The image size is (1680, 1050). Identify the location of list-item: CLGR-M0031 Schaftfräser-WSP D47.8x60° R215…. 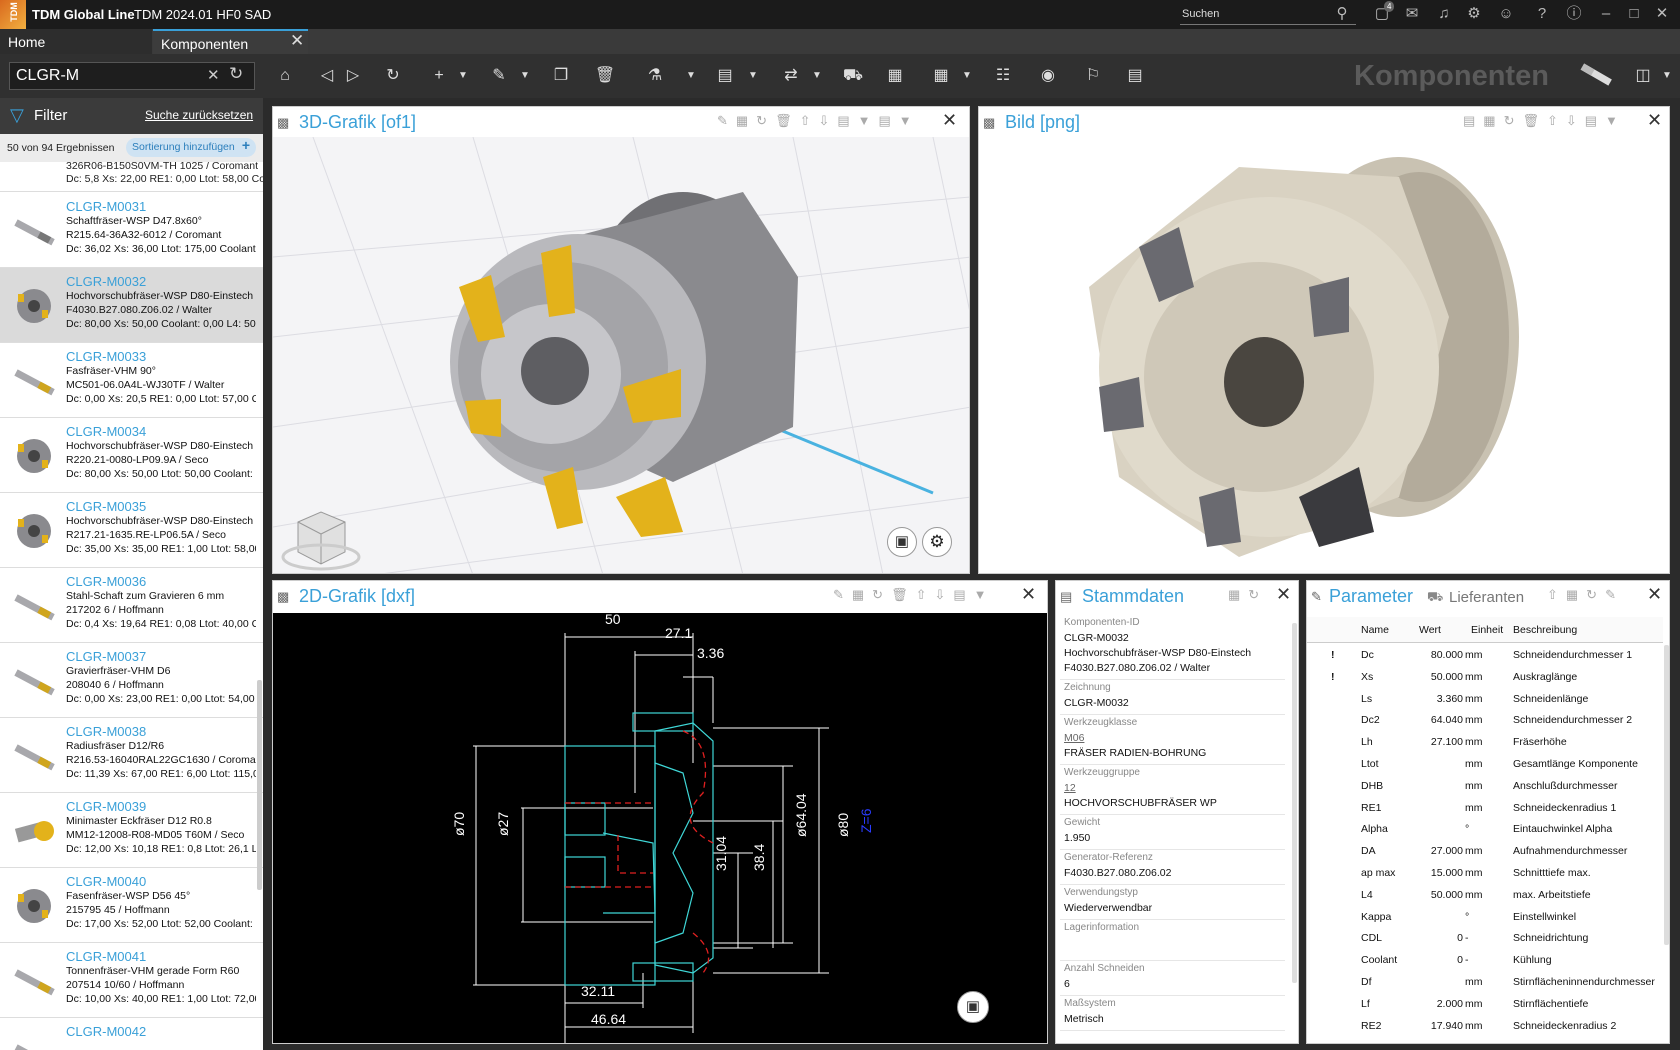
(131, 230).